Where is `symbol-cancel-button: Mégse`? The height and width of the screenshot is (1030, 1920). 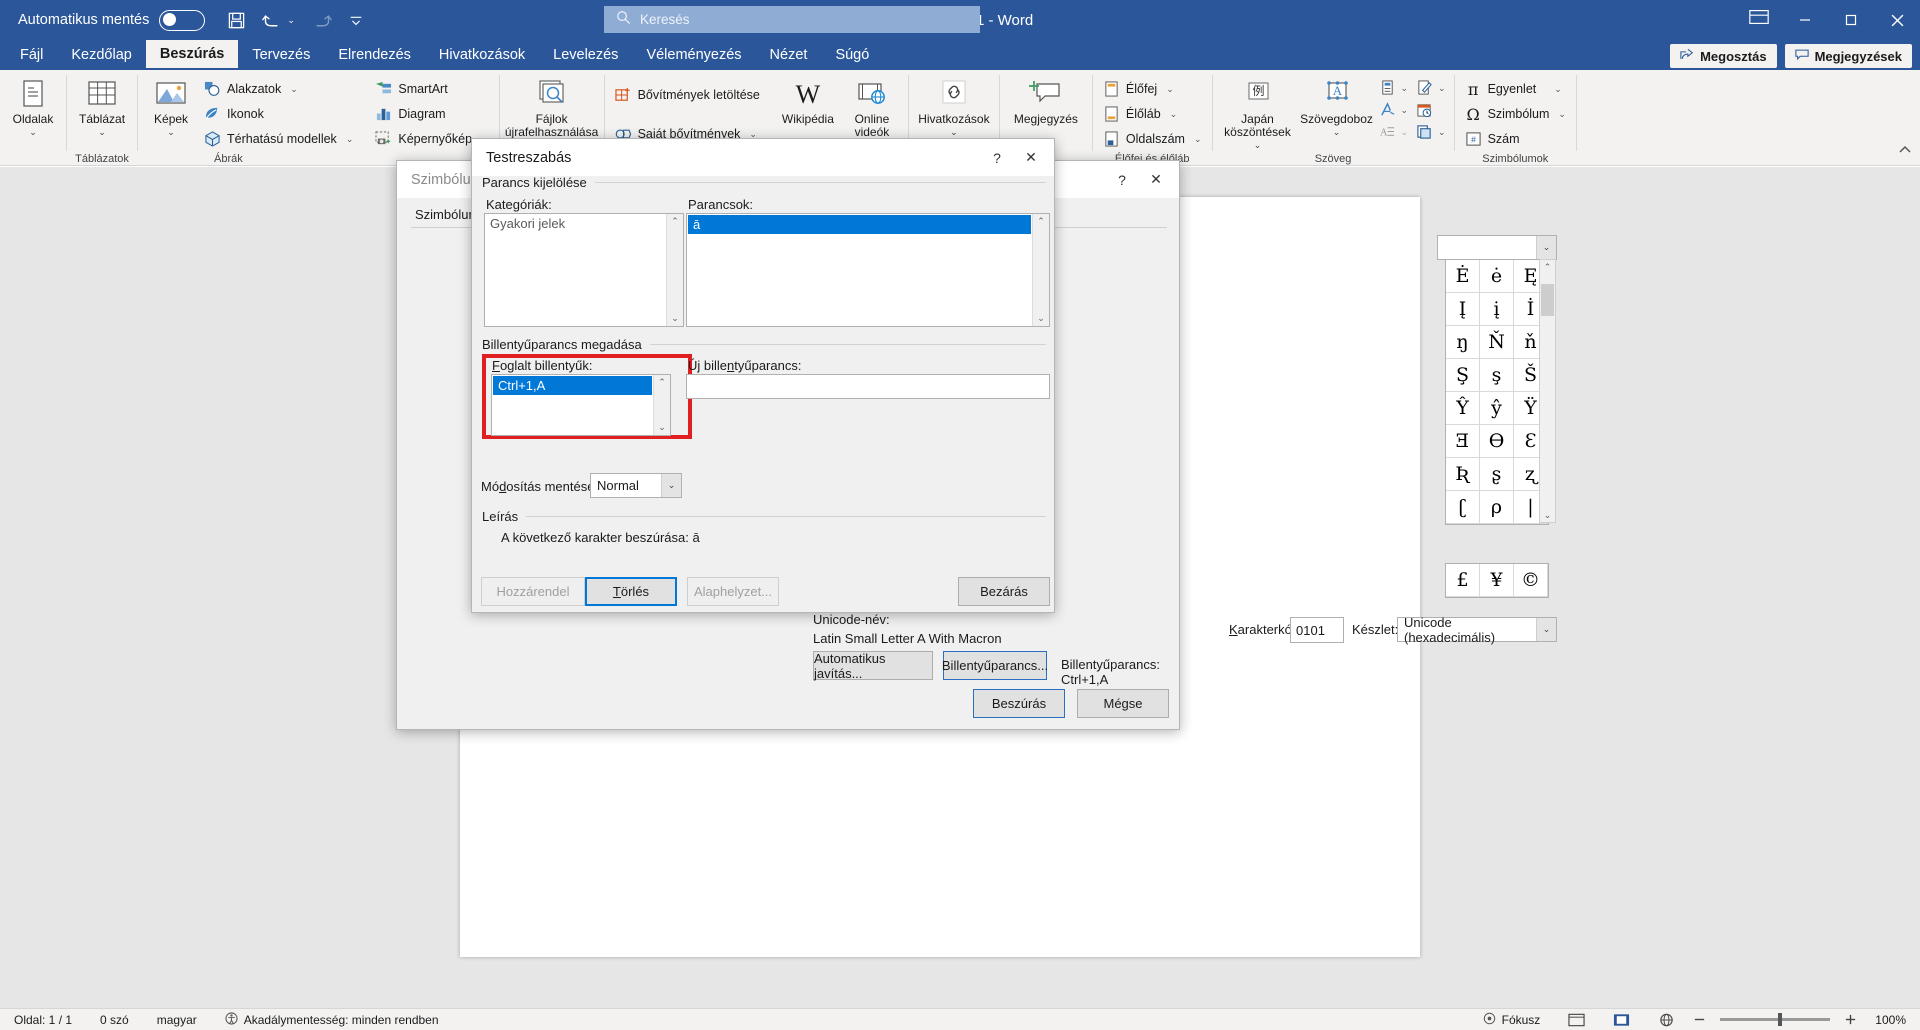 symbol-cancel-button: Mégse is located at coordinates (1123, 703).